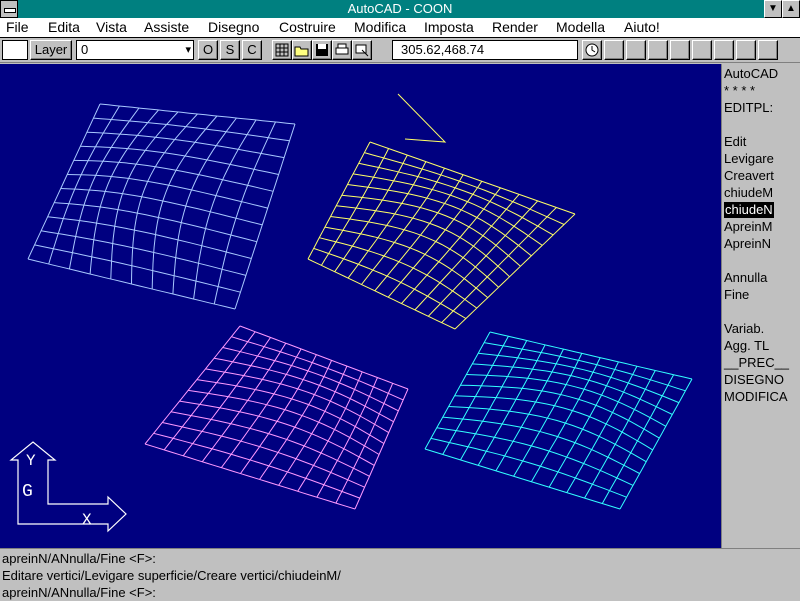 The width and height of the screenshot is (800, 601). What do you see at coordinates (744, 329) in the screenshot?
I see `side-item-variab: Variab.` at bounding box center [744, 329].